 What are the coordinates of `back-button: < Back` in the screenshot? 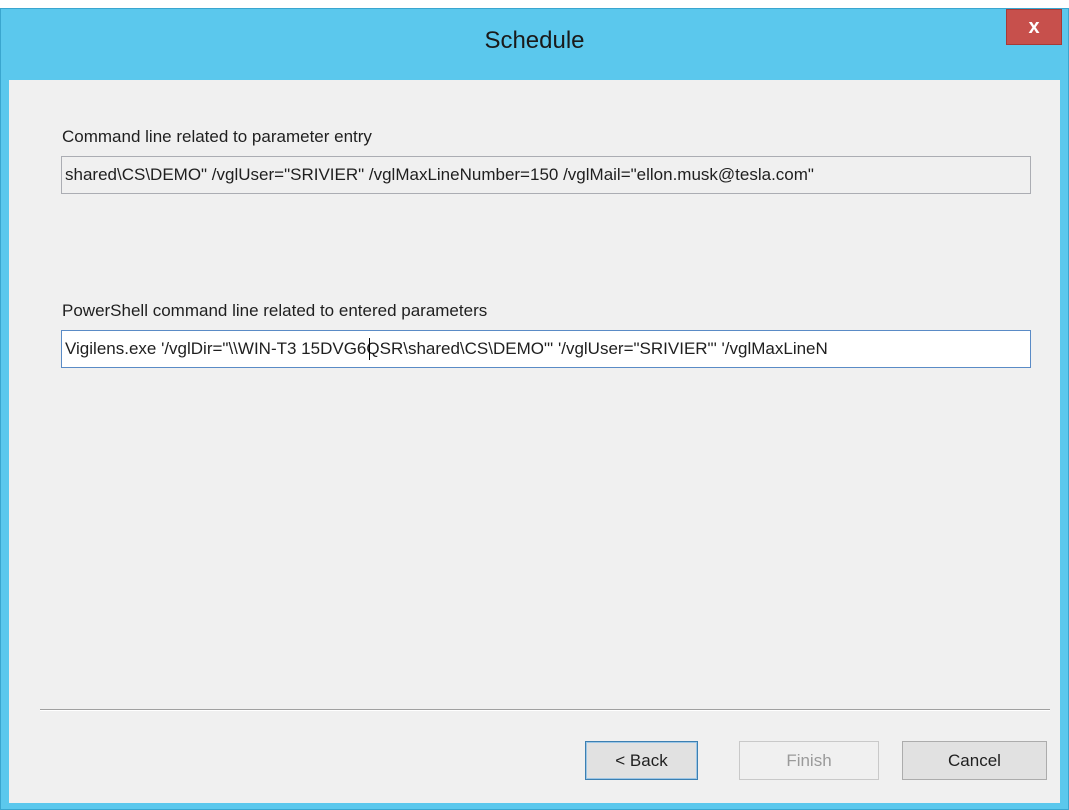 It's located at (641, 760).